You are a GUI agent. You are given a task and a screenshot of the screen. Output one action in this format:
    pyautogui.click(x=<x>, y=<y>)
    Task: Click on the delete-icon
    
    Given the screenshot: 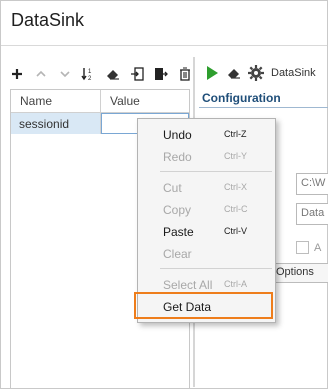 What is the action you would take?
    pyautogui.click(x=185, y=74)
    